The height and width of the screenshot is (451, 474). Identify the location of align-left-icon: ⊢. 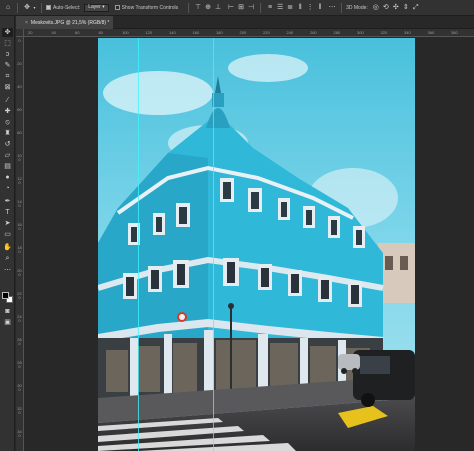
(231, 8).